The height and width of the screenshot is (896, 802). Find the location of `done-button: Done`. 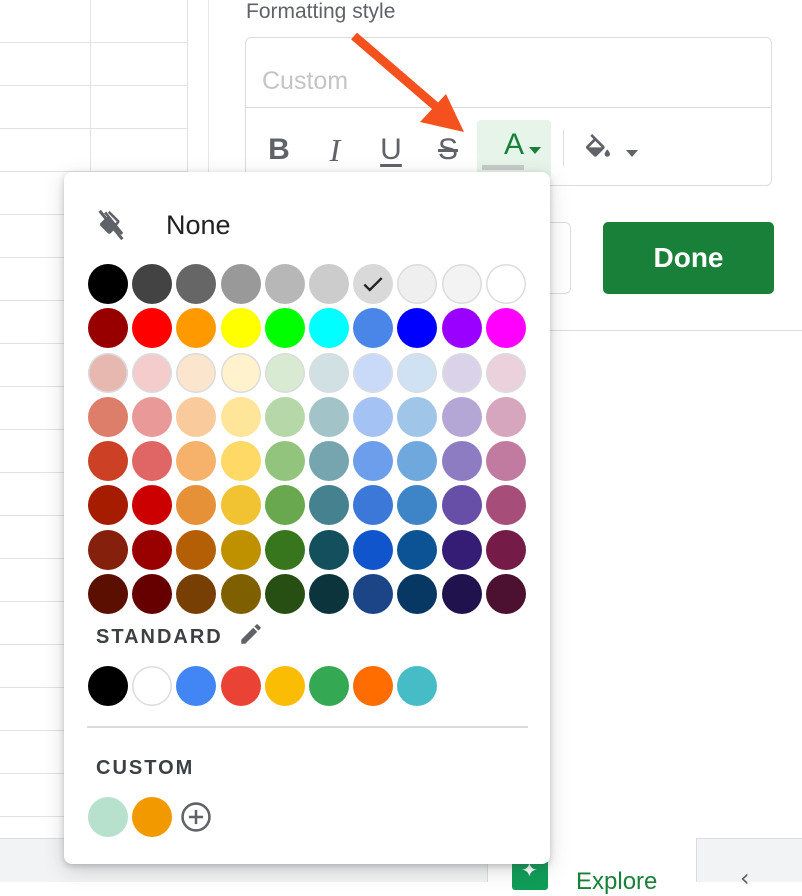

done-button: Done is located at coordinates (688, 258).